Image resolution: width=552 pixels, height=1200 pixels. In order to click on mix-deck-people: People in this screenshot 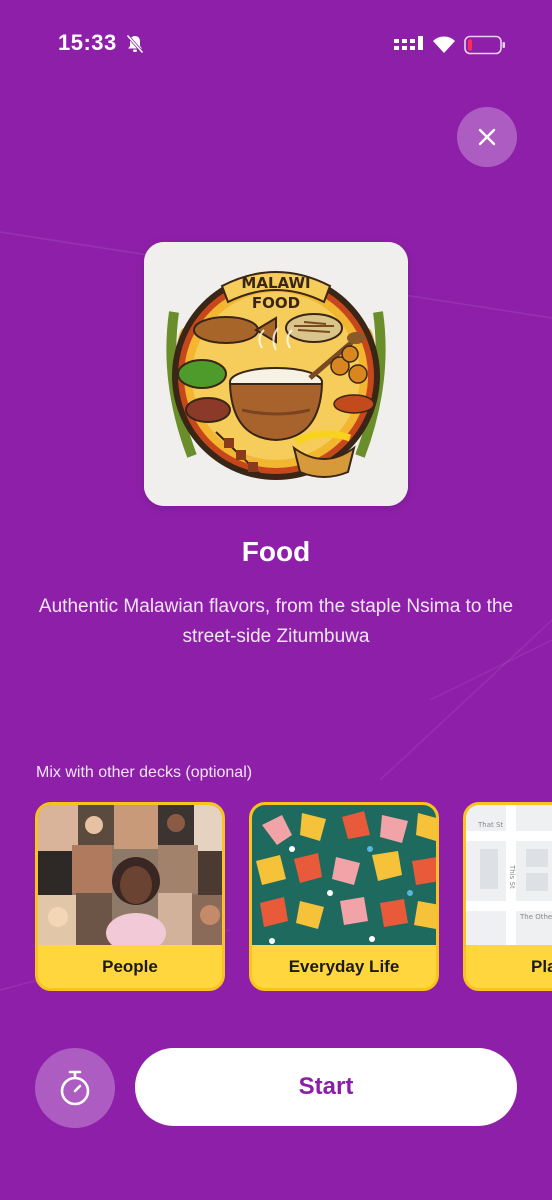, I will do `click(130, 896)`.